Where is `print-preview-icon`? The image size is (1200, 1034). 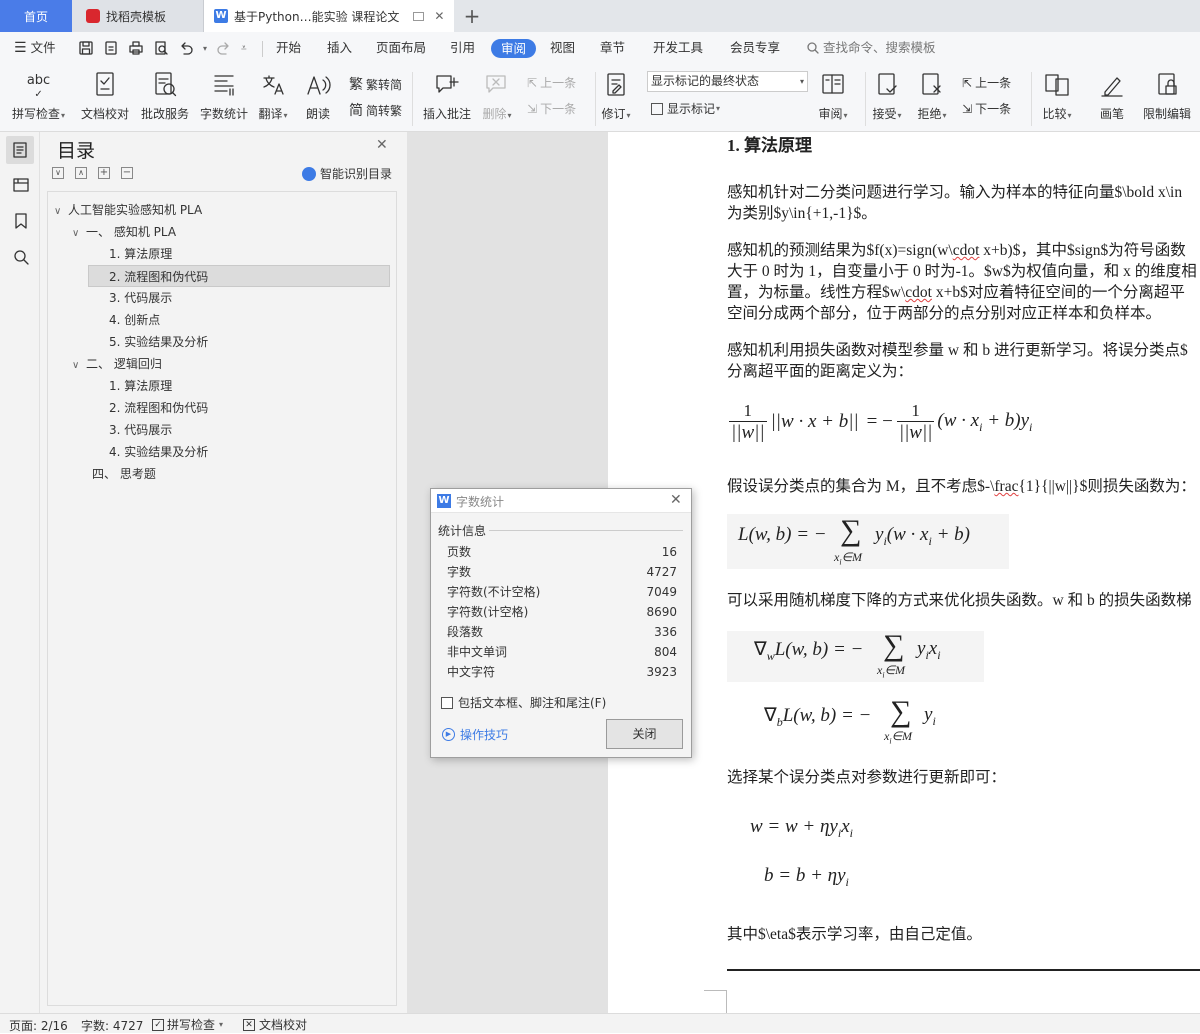 print-preview-icon is located at coordinates (161, 48).